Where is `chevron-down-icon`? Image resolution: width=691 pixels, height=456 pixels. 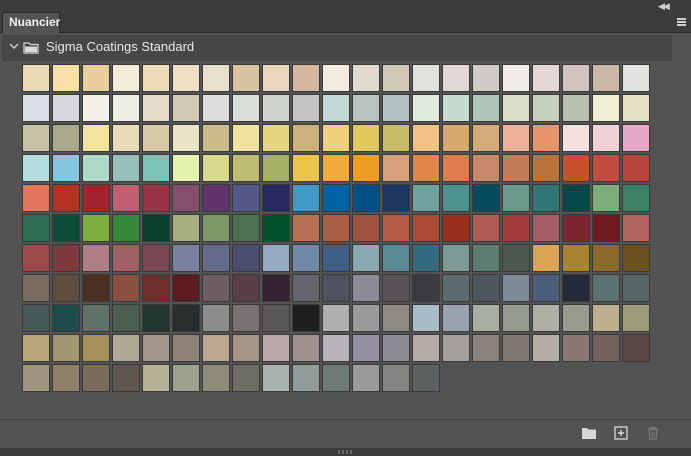 chevron-down-icon is located at coordinates (14, 46).